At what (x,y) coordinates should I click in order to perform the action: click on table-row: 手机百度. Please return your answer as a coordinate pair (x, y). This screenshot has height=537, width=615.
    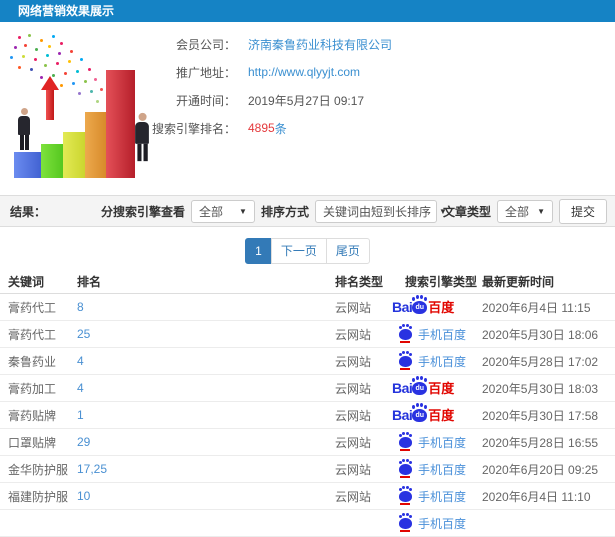
    Looking at the image, I should click on (307, 523).